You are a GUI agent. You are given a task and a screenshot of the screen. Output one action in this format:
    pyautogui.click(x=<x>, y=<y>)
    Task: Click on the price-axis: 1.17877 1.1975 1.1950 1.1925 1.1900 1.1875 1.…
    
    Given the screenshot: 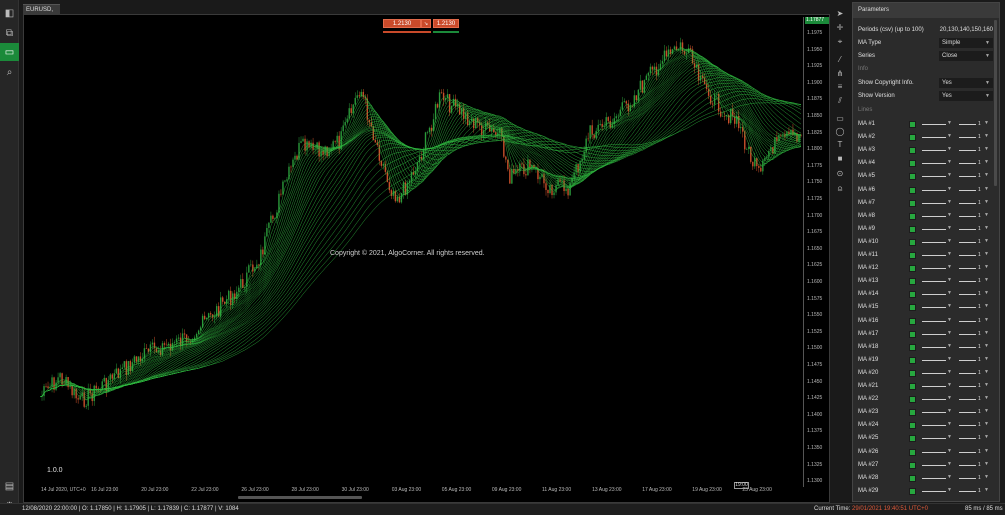 What is the action you would take?
    pyautogui.click(x=816, y=252)
    